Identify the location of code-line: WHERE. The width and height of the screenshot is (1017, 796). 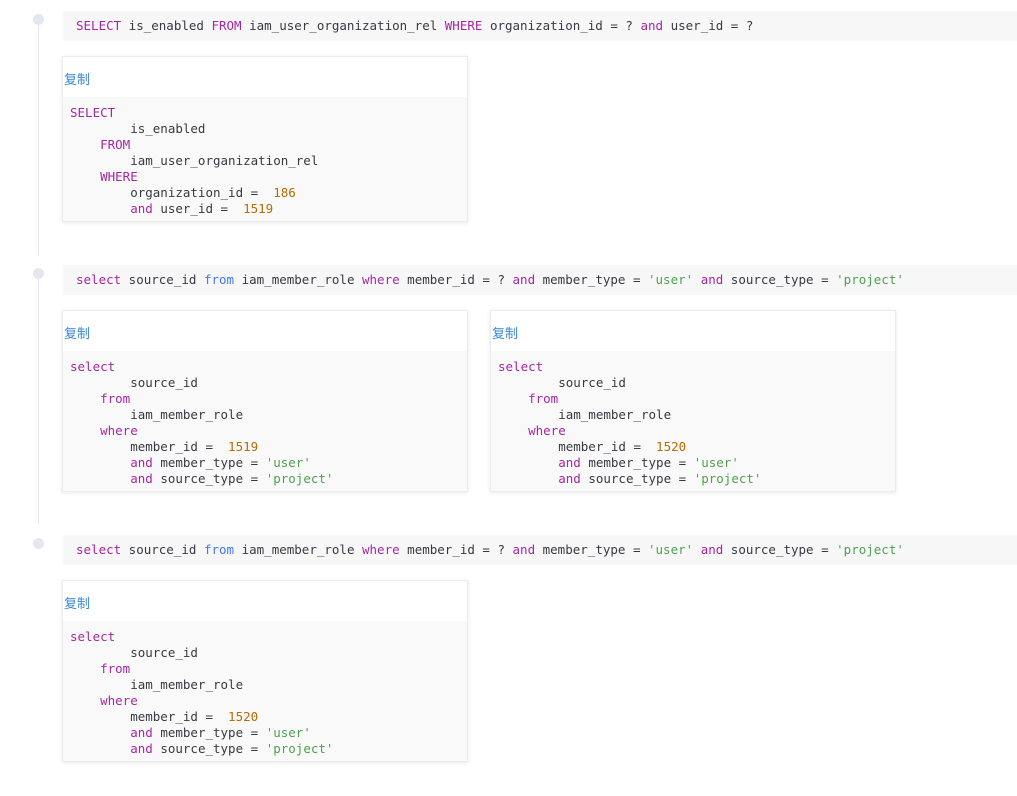
(268, 177).